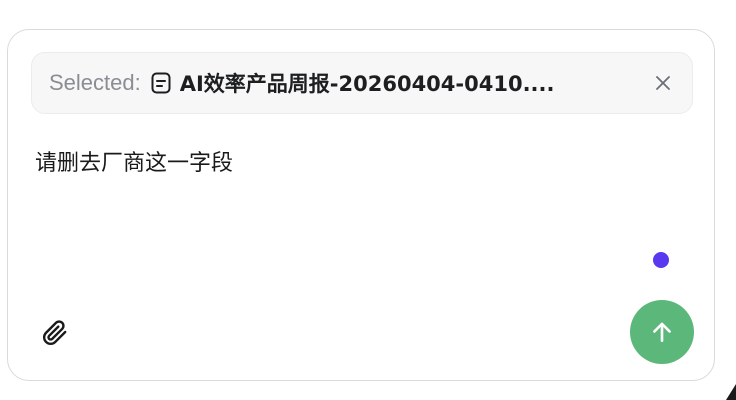 This screenshot has height=400, width=736. I want to click on document-icon, so click(161, 83).